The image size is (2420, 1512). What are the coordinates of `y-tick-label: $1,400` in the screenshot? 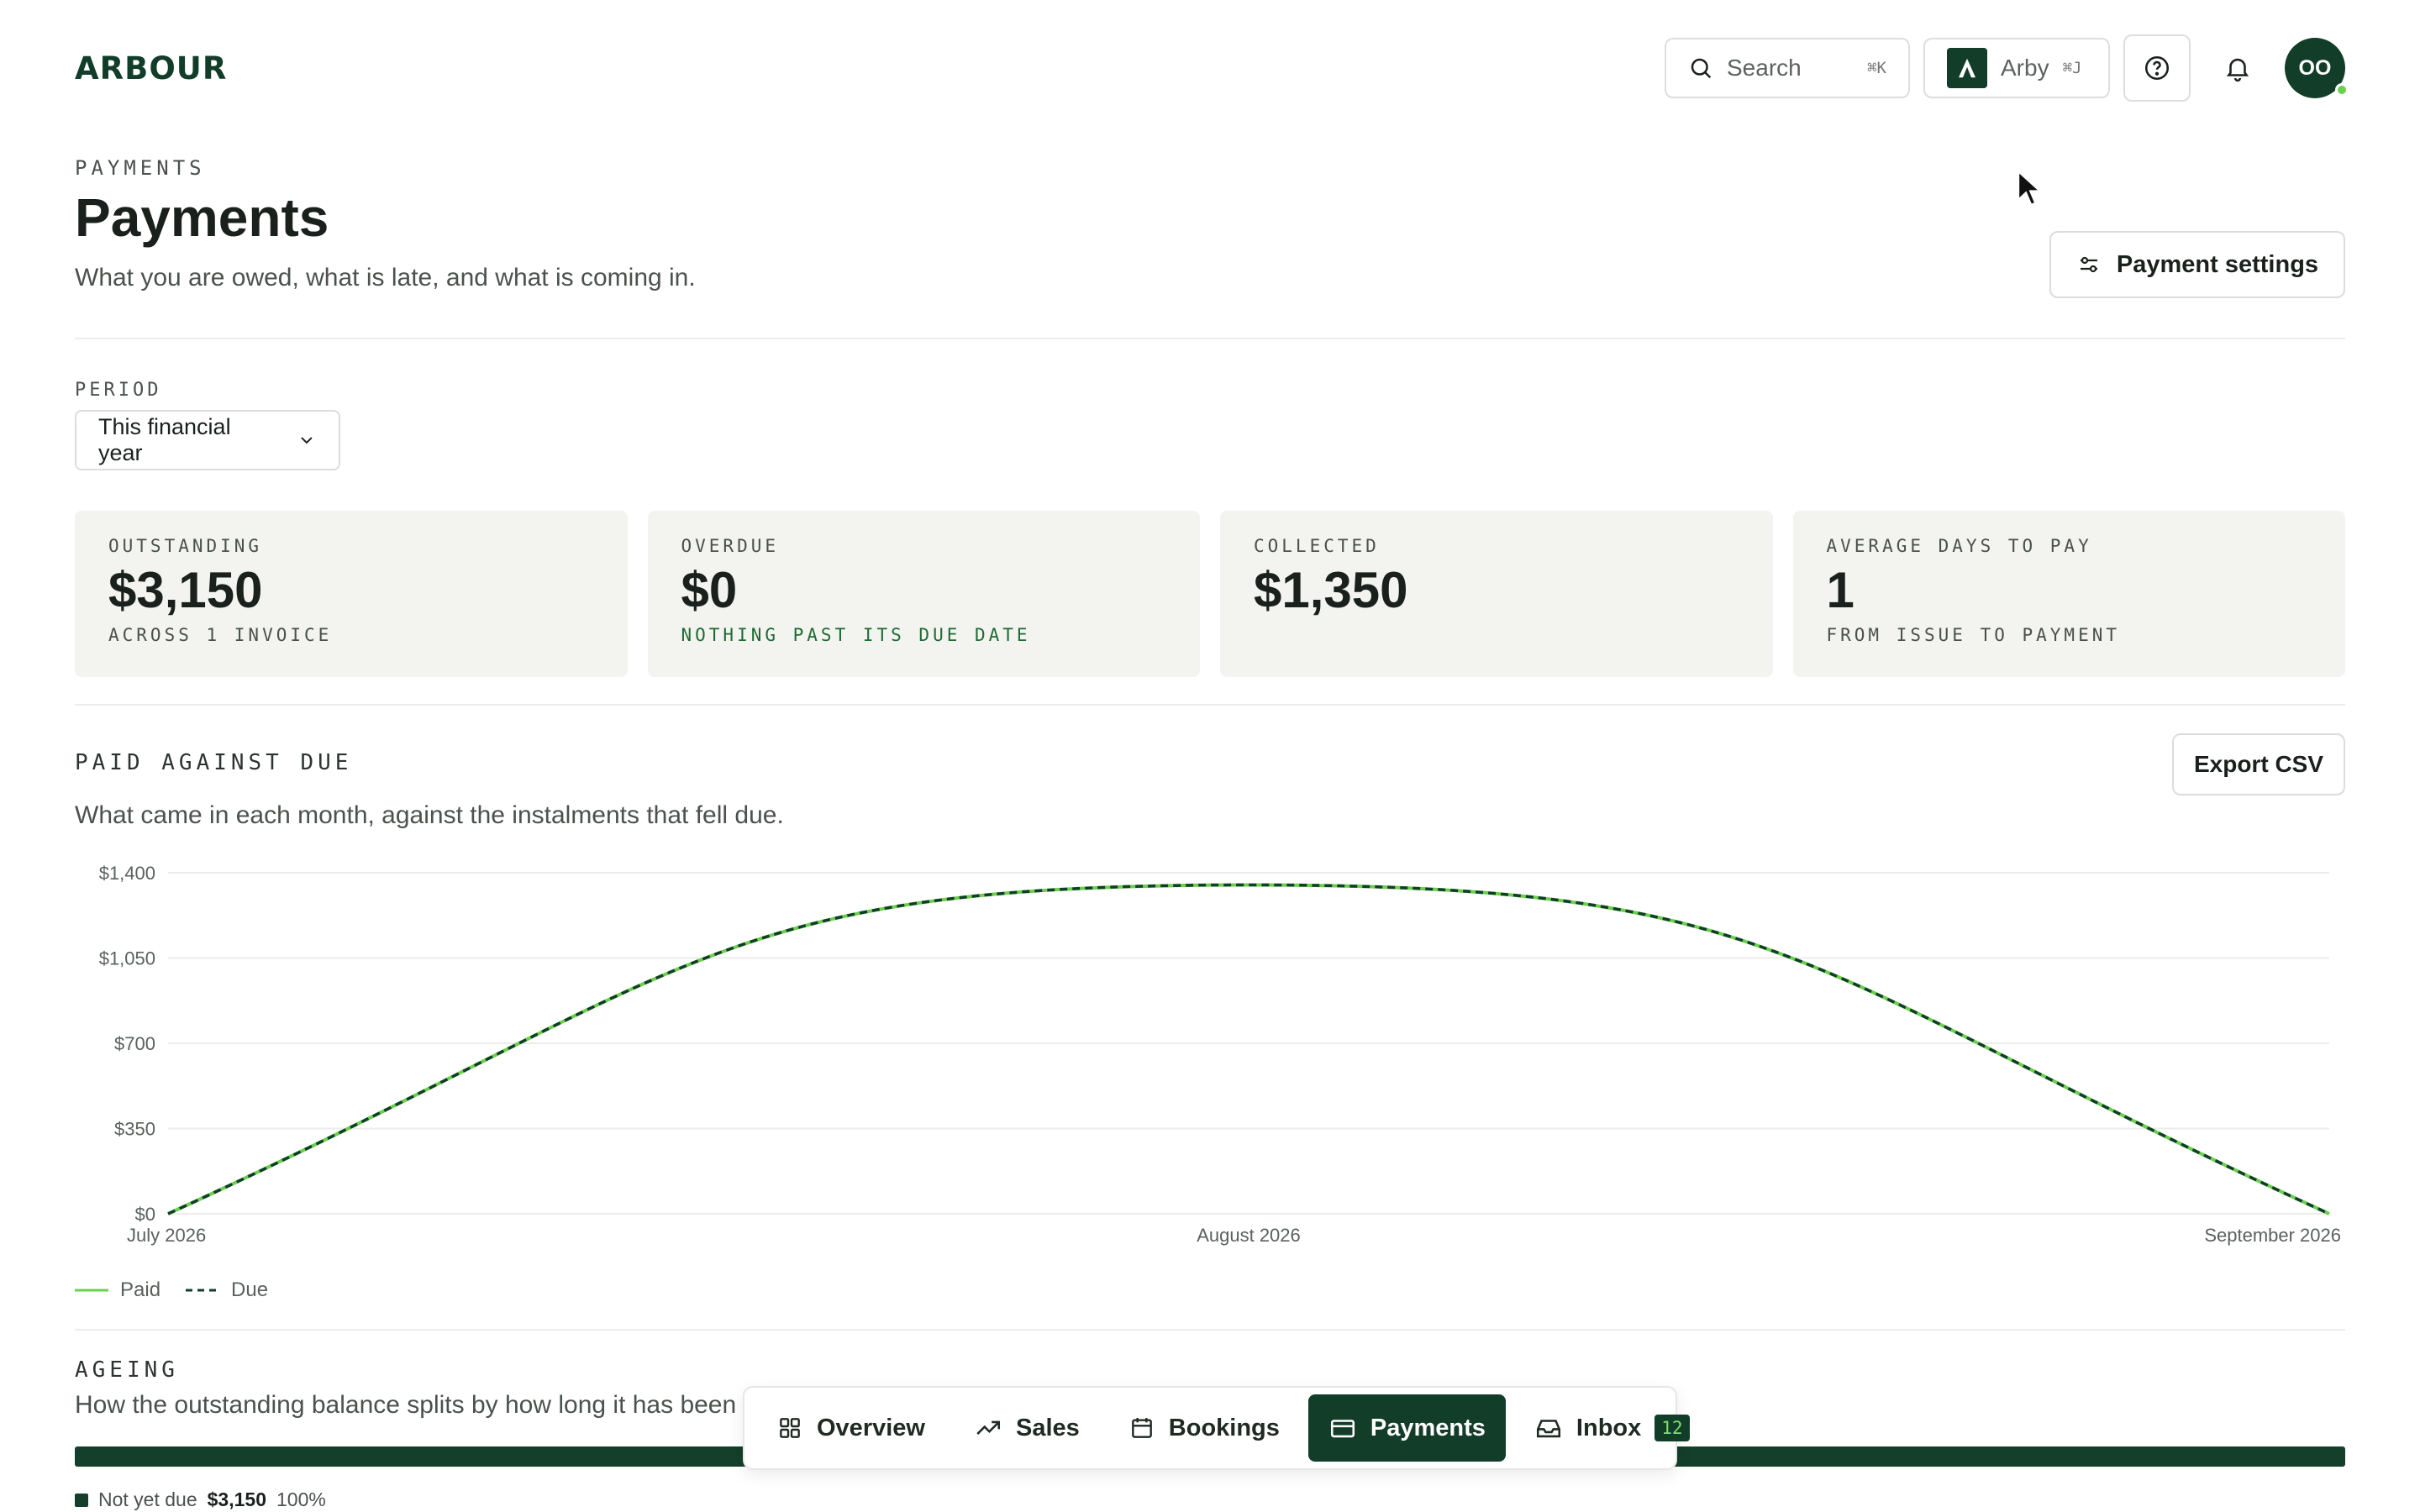 It's located at (127, 873).